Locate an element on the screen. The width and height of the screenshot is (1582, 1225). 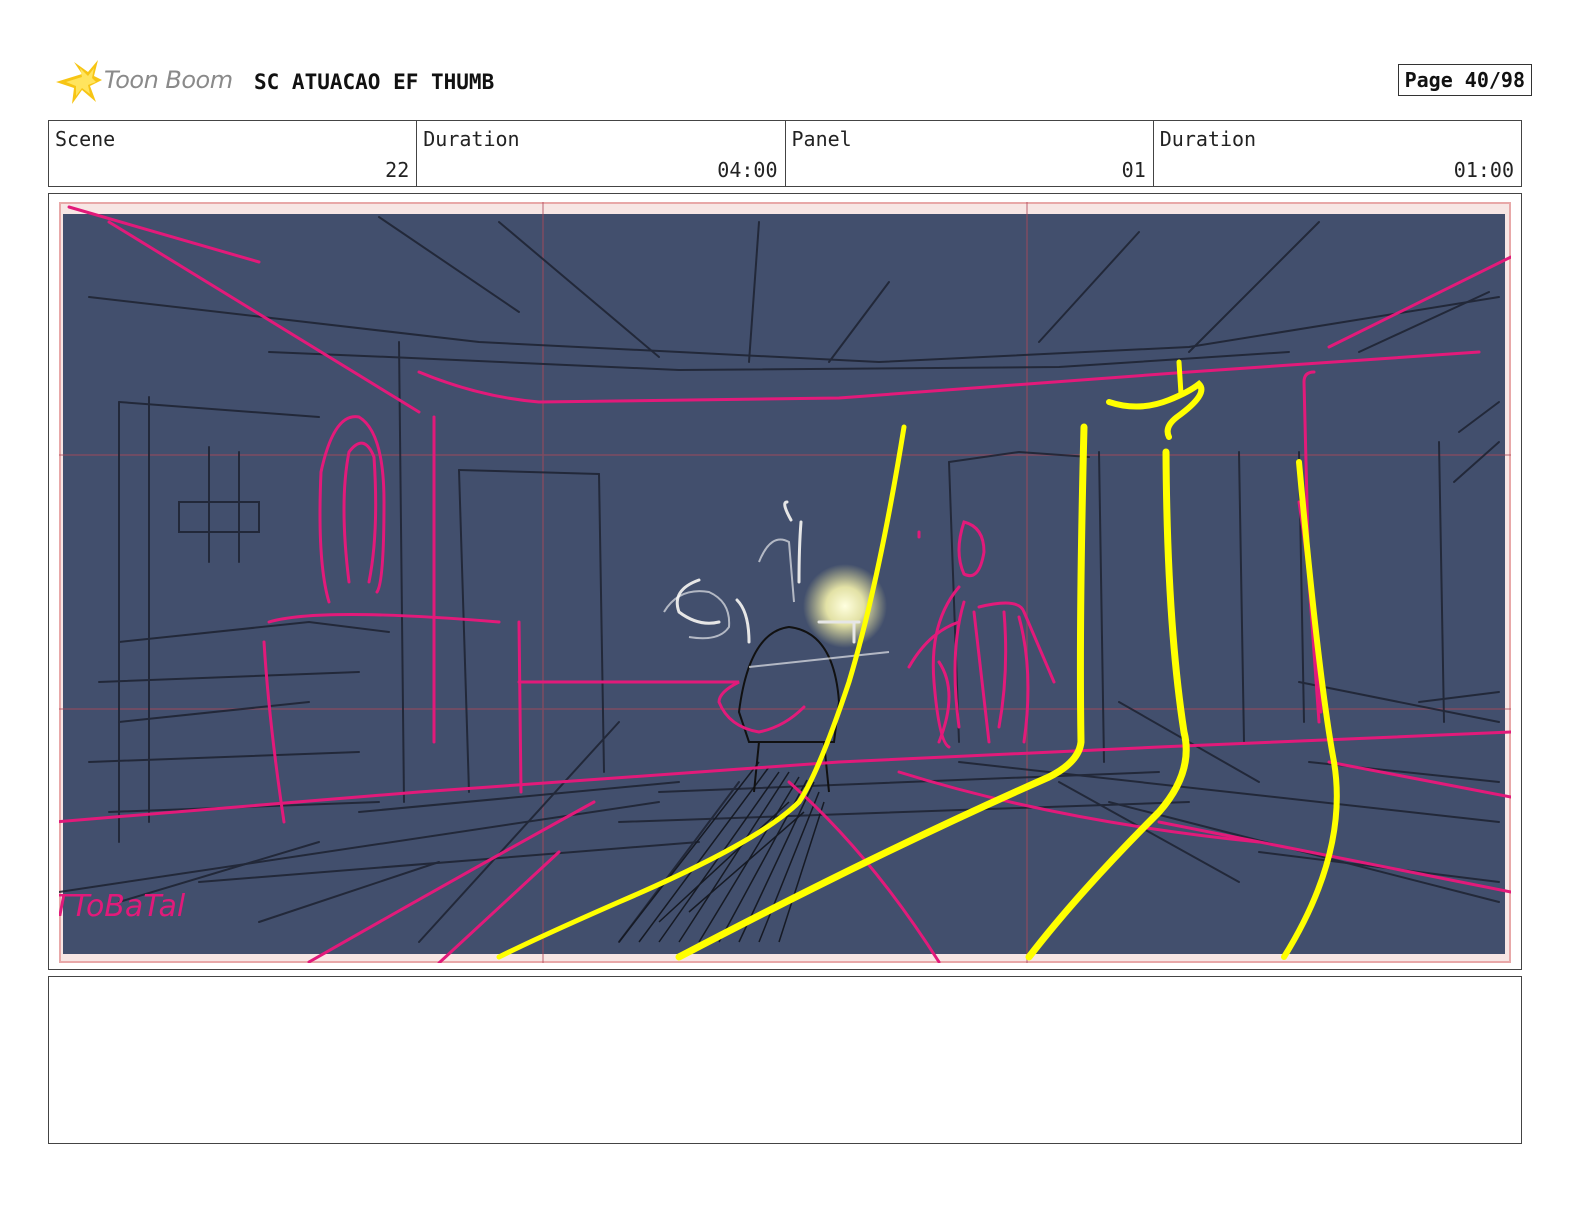
scene-label: Scene is located at coordinates (85, 139).